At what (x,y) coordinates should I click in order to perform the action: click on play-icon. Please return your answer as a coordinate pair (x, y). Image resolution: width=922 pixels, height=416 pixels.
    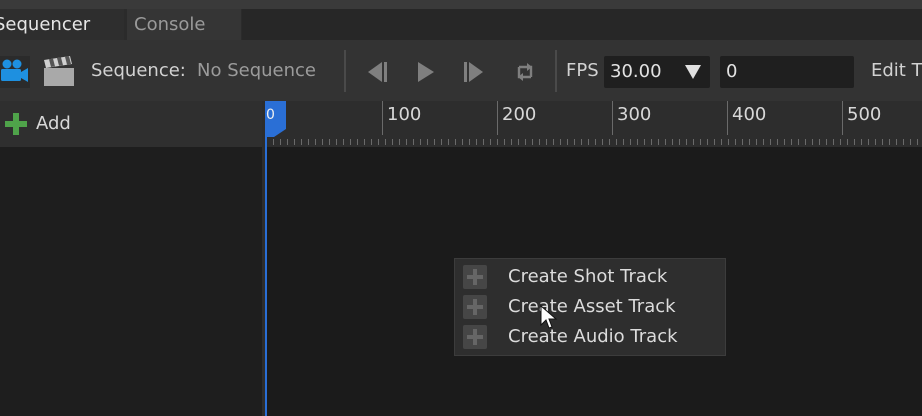
    Looking at the image, I should click on (426, 72).